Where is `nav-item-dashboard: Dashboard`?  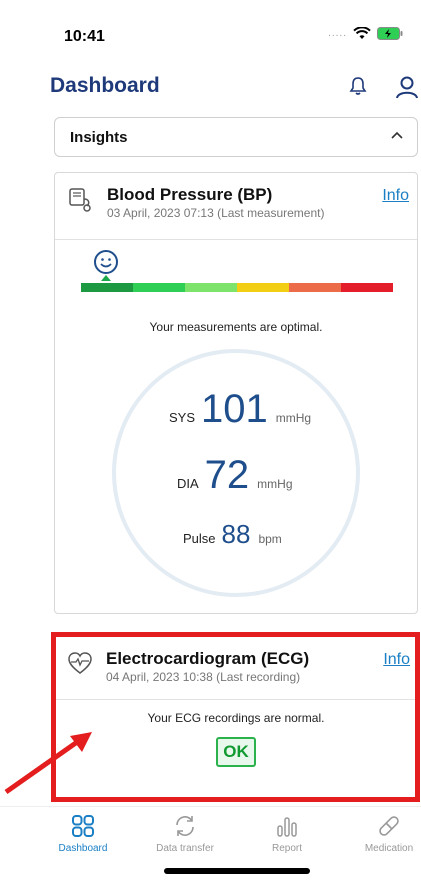
nav-item-dashboard: Dashboard is located at coordinates (83, 833).